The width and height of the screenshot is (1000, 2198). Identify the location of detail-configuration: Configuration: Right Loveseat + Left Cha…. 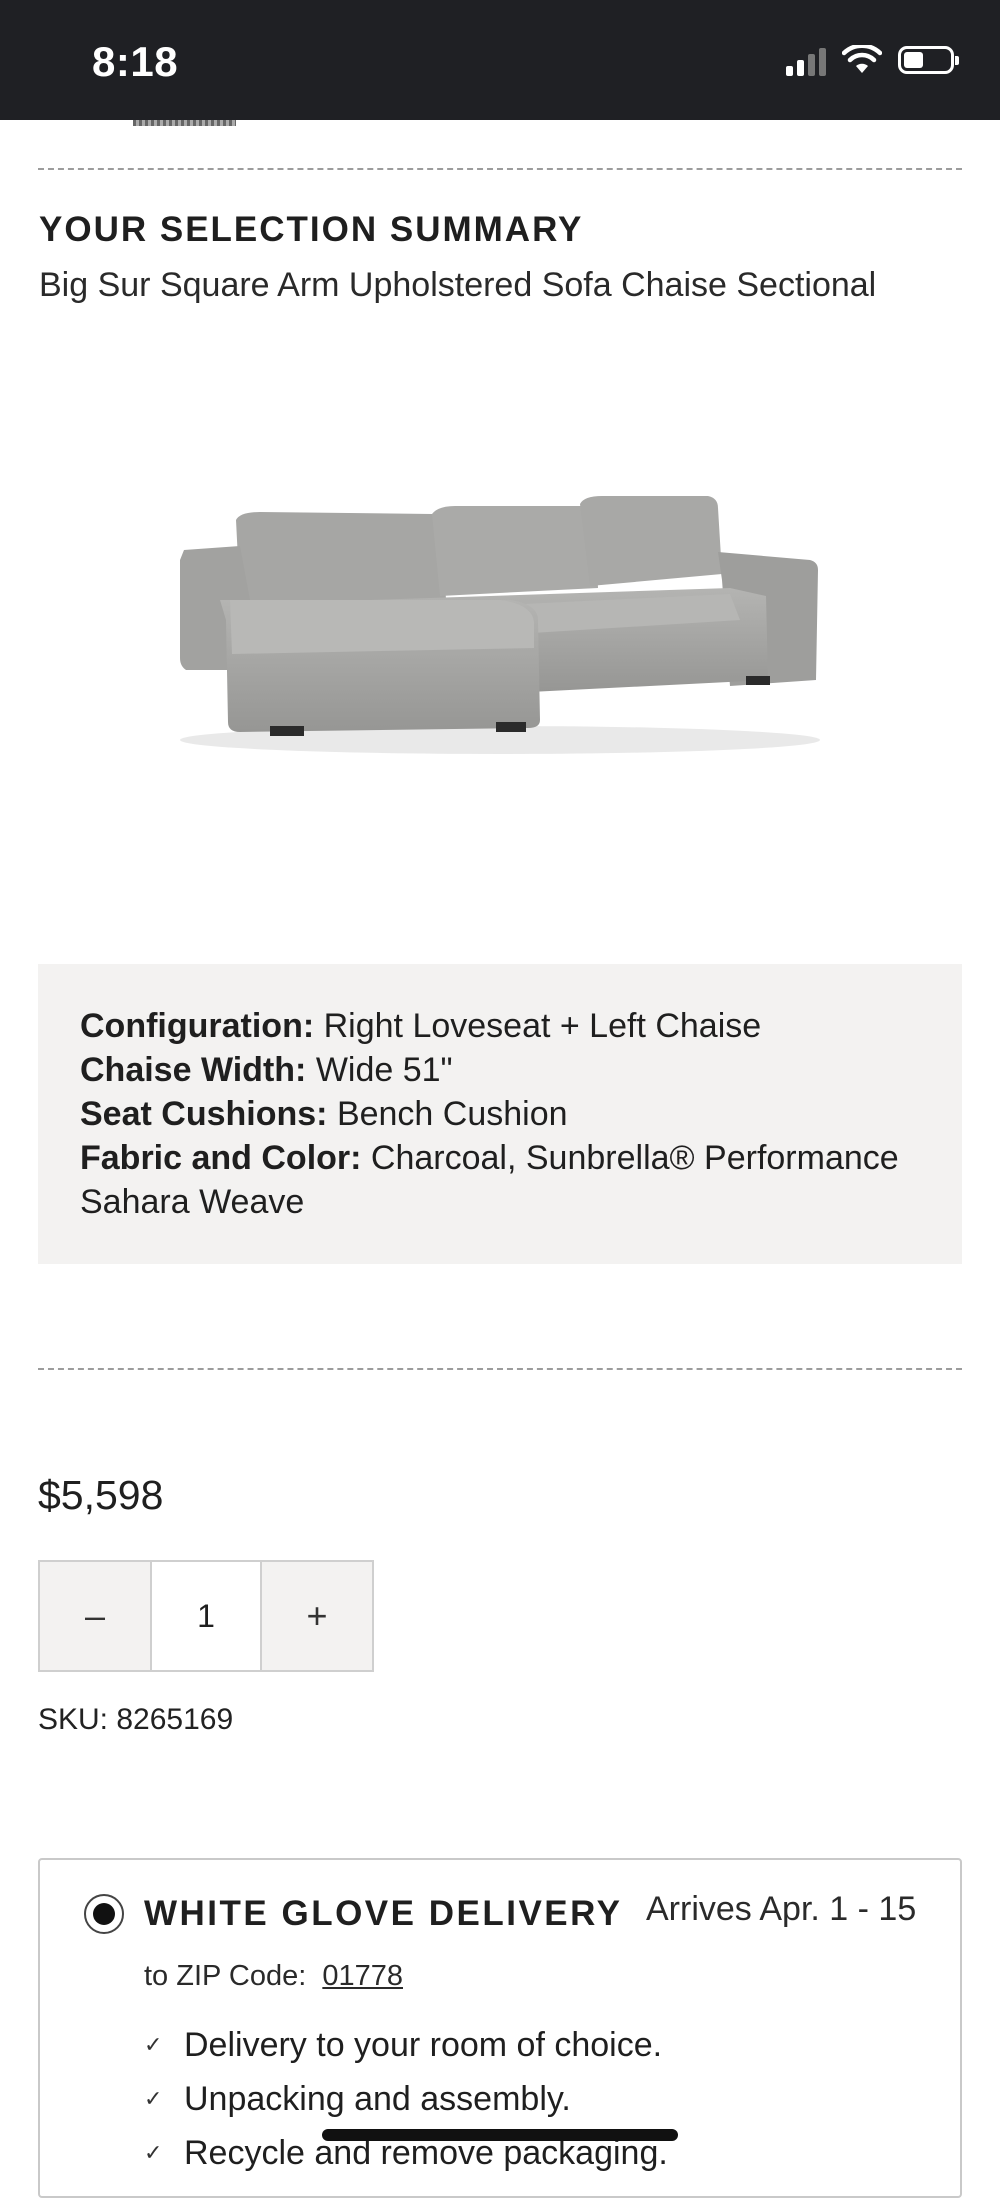
(421, 1026).